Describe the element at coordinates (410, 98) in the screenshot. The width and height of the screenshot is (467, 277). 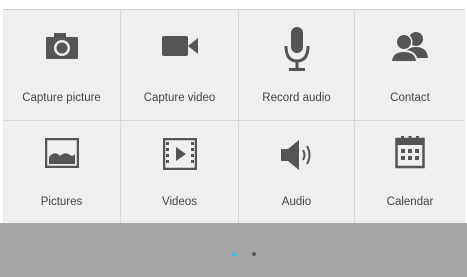
I see `contact-label: Contact` at that location.